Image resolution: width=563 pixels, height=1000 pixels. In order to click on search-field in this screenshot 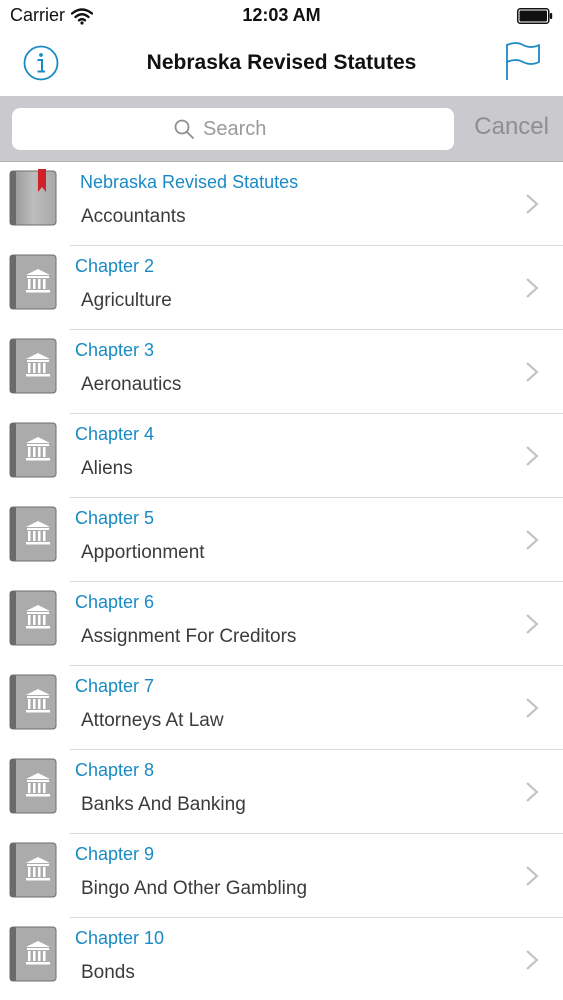, I will do `click(233, 129)`.